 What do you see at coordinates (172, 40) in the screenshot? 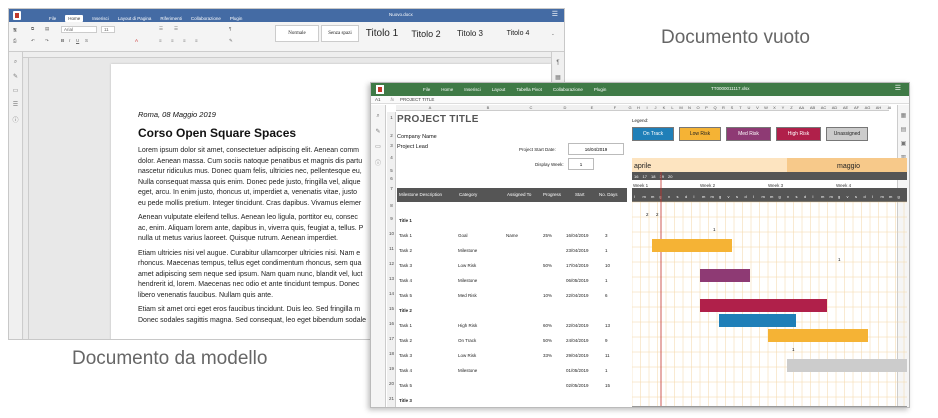
I see `align-center-icon: ≡` at bounding box center [172, 40].